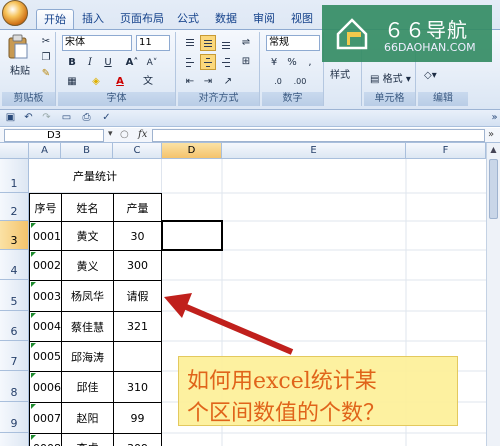 This screenshot has height=446, width=500. Describe the element at coordinates (286, 413) in the screenshot. I see `caption-line-2: 个区间数值的个数？` at that location.